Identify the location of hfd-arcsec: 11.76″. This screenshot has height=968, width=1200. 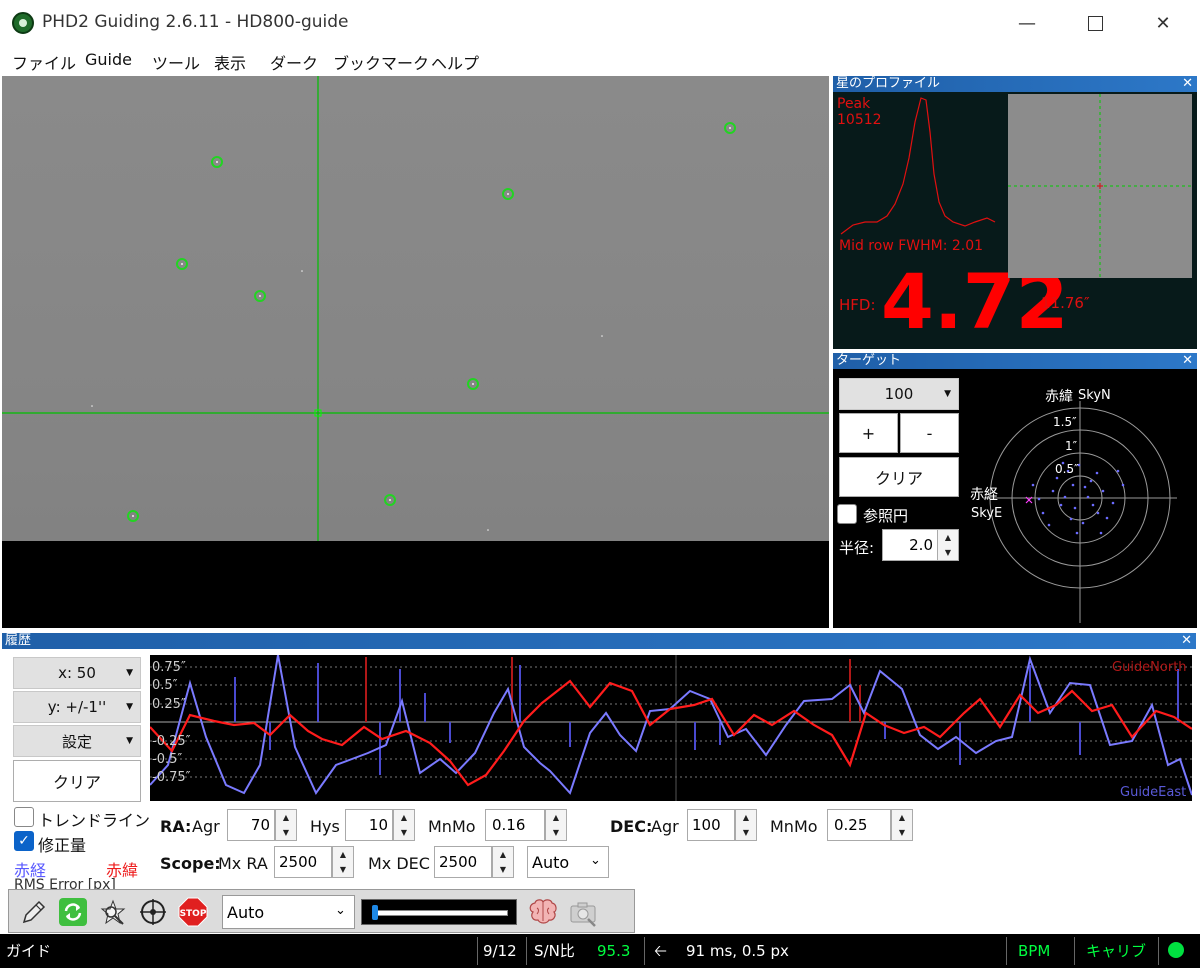
(1065, 303).